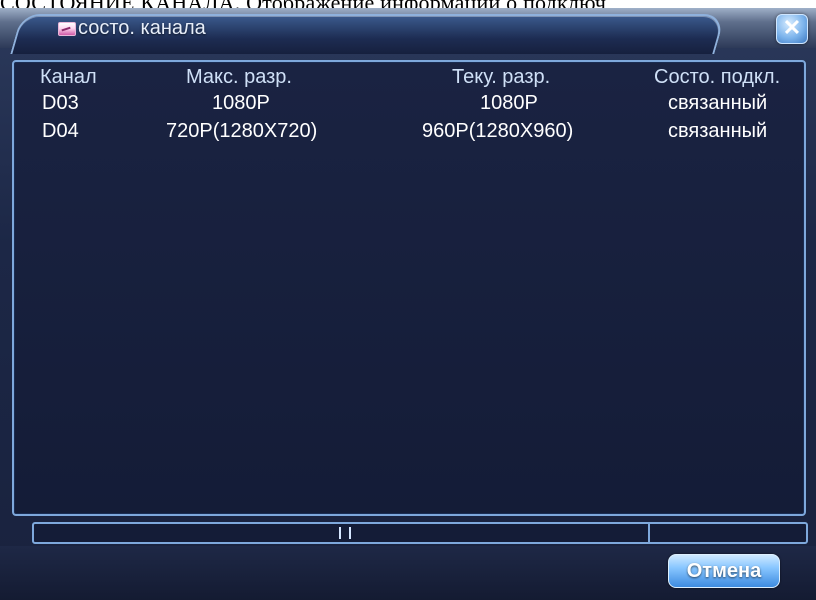 The width and height of the screenshot is (816, 600). What do you see at coordinates (68, 77) in the screenshot?
I see `header-channel: Канал` at bounding box center [68, 77].